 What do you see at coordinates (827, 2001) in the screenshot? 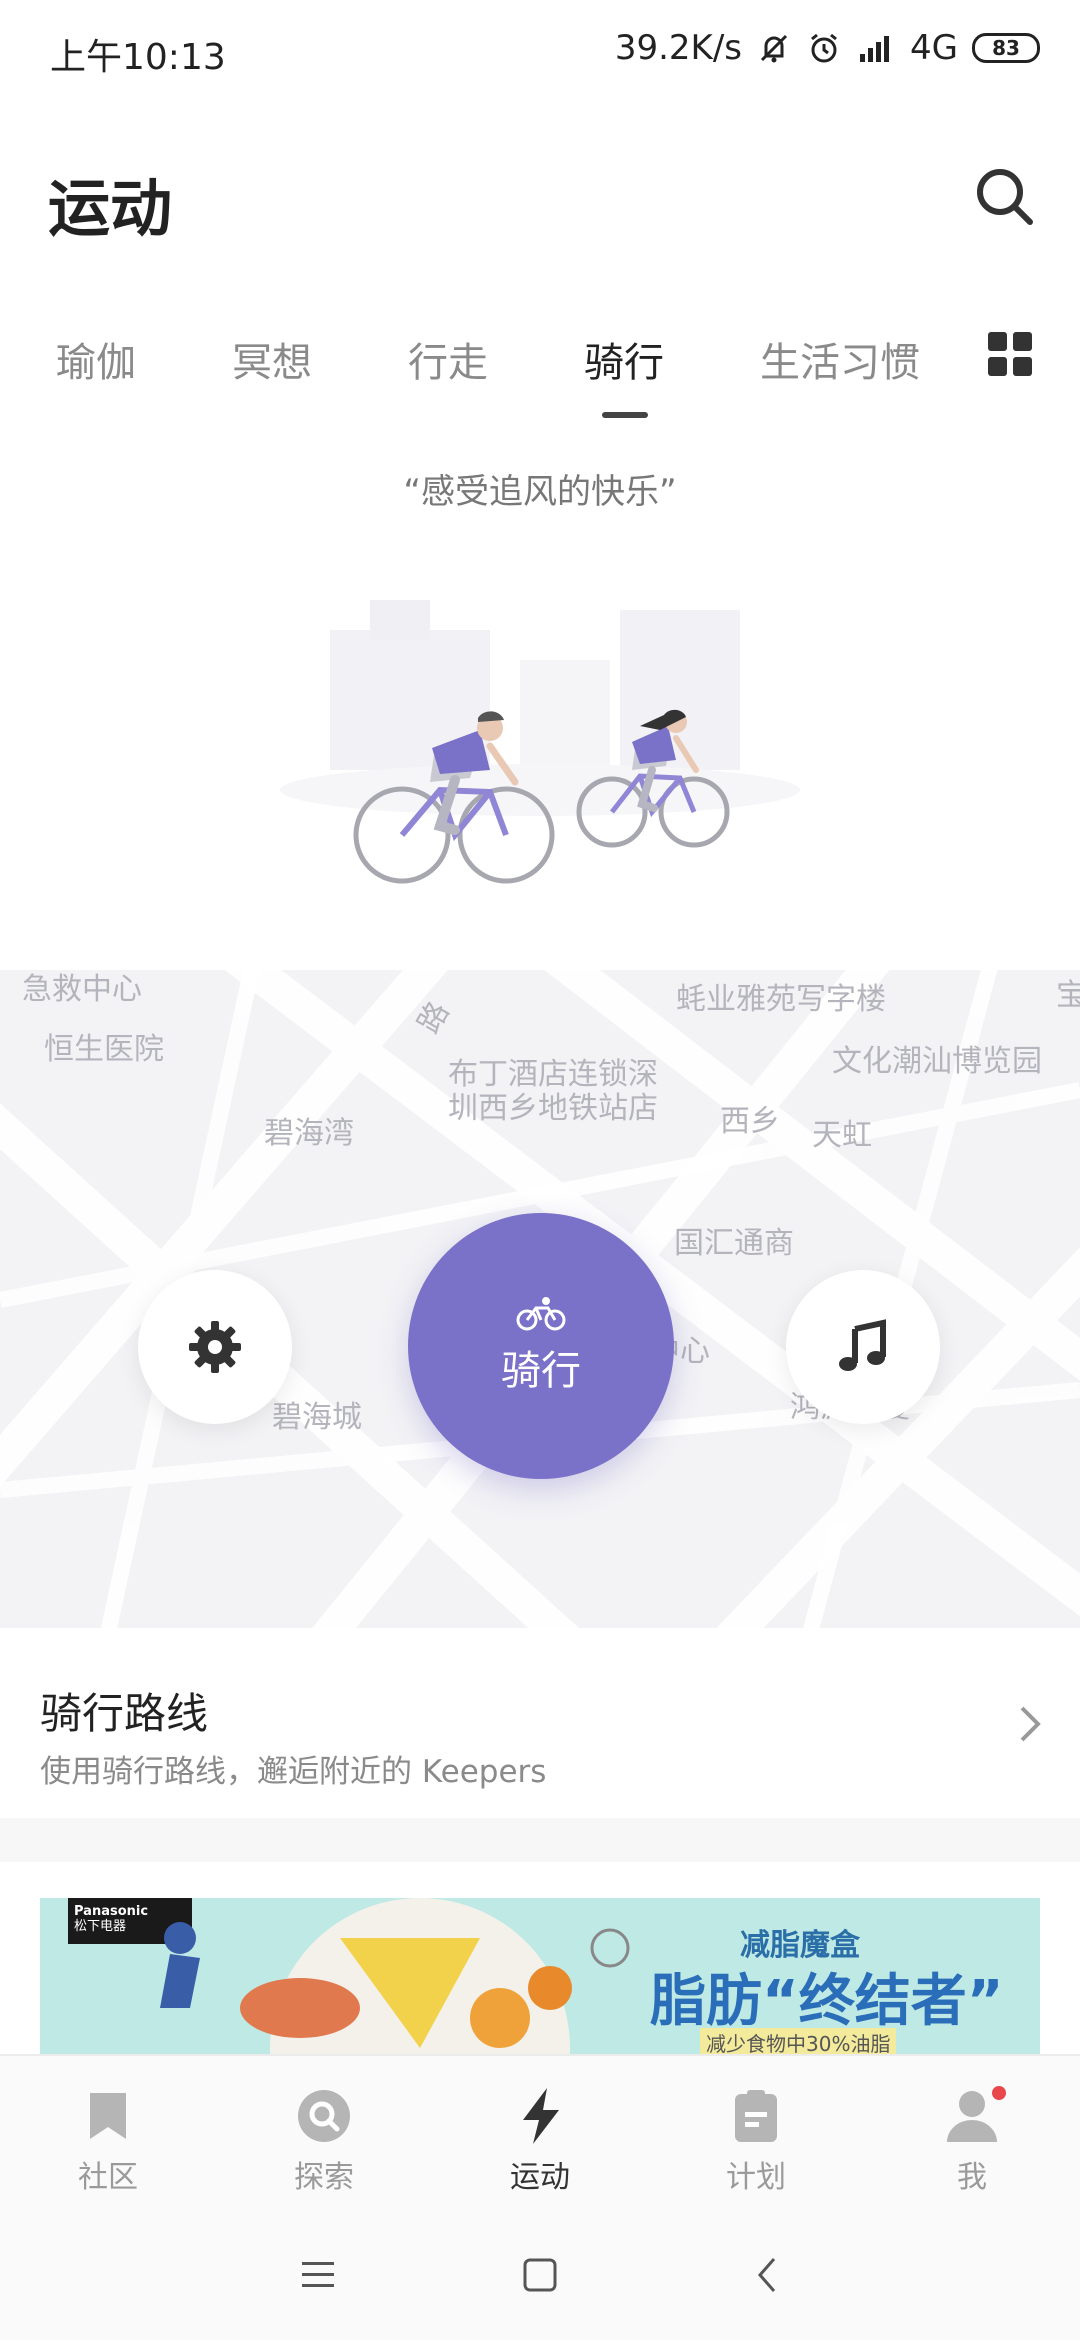
I see `ad-title: 脂肪“终结者”` at bounding box center [827, 2001].